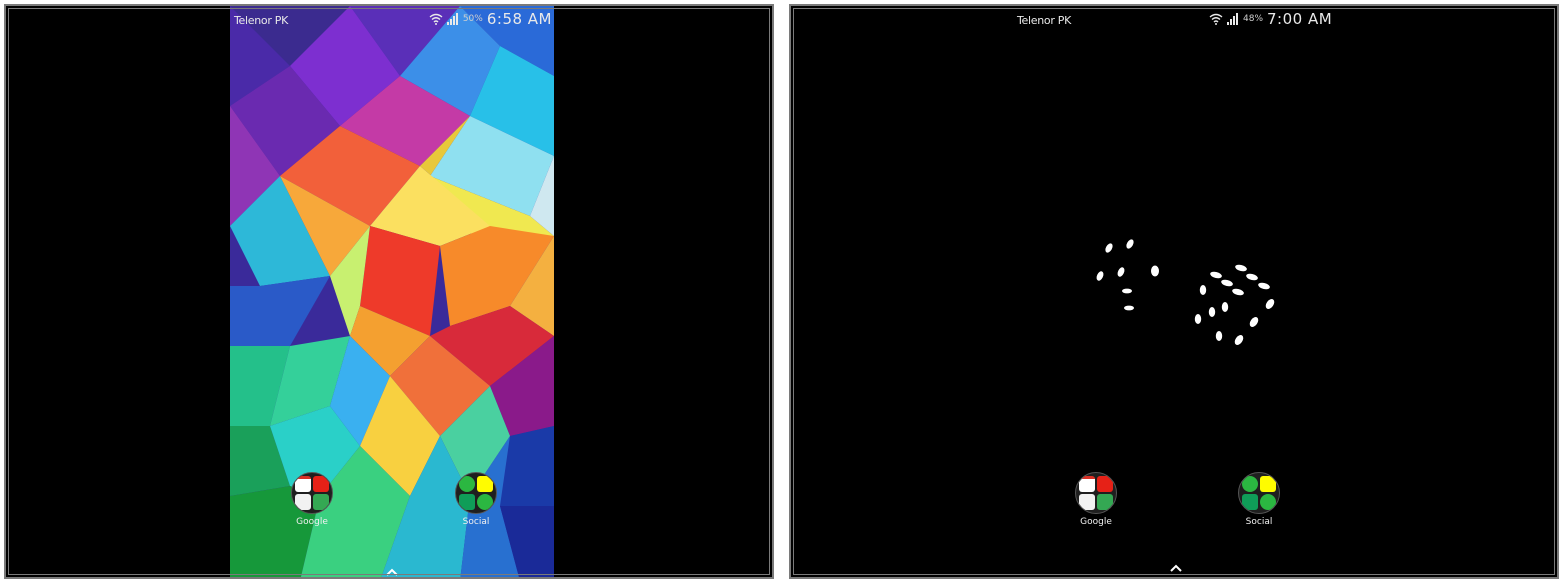 The height and width of the screenshot is (583, 1567). I want to click on battery-level: 50%, so click(472, 19).